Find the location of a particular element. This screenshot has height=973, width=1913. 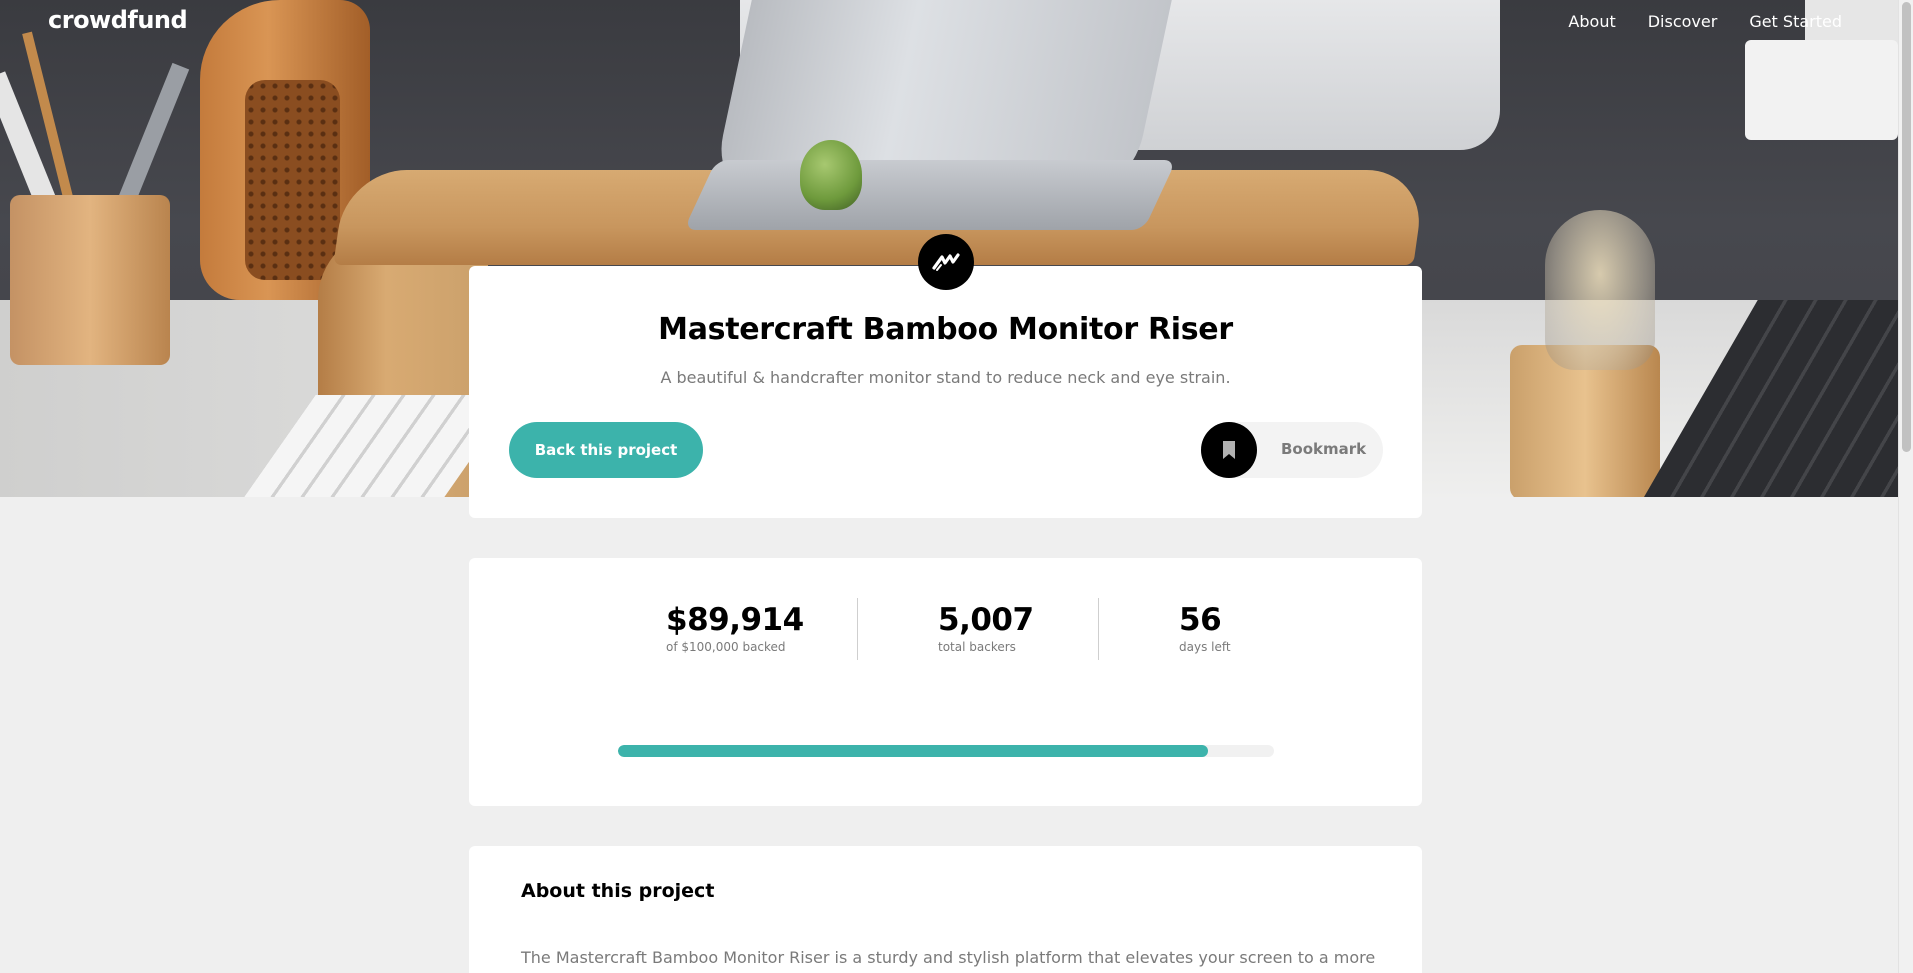

mastercraft-logo-icon is located at coordinates (946, 262).